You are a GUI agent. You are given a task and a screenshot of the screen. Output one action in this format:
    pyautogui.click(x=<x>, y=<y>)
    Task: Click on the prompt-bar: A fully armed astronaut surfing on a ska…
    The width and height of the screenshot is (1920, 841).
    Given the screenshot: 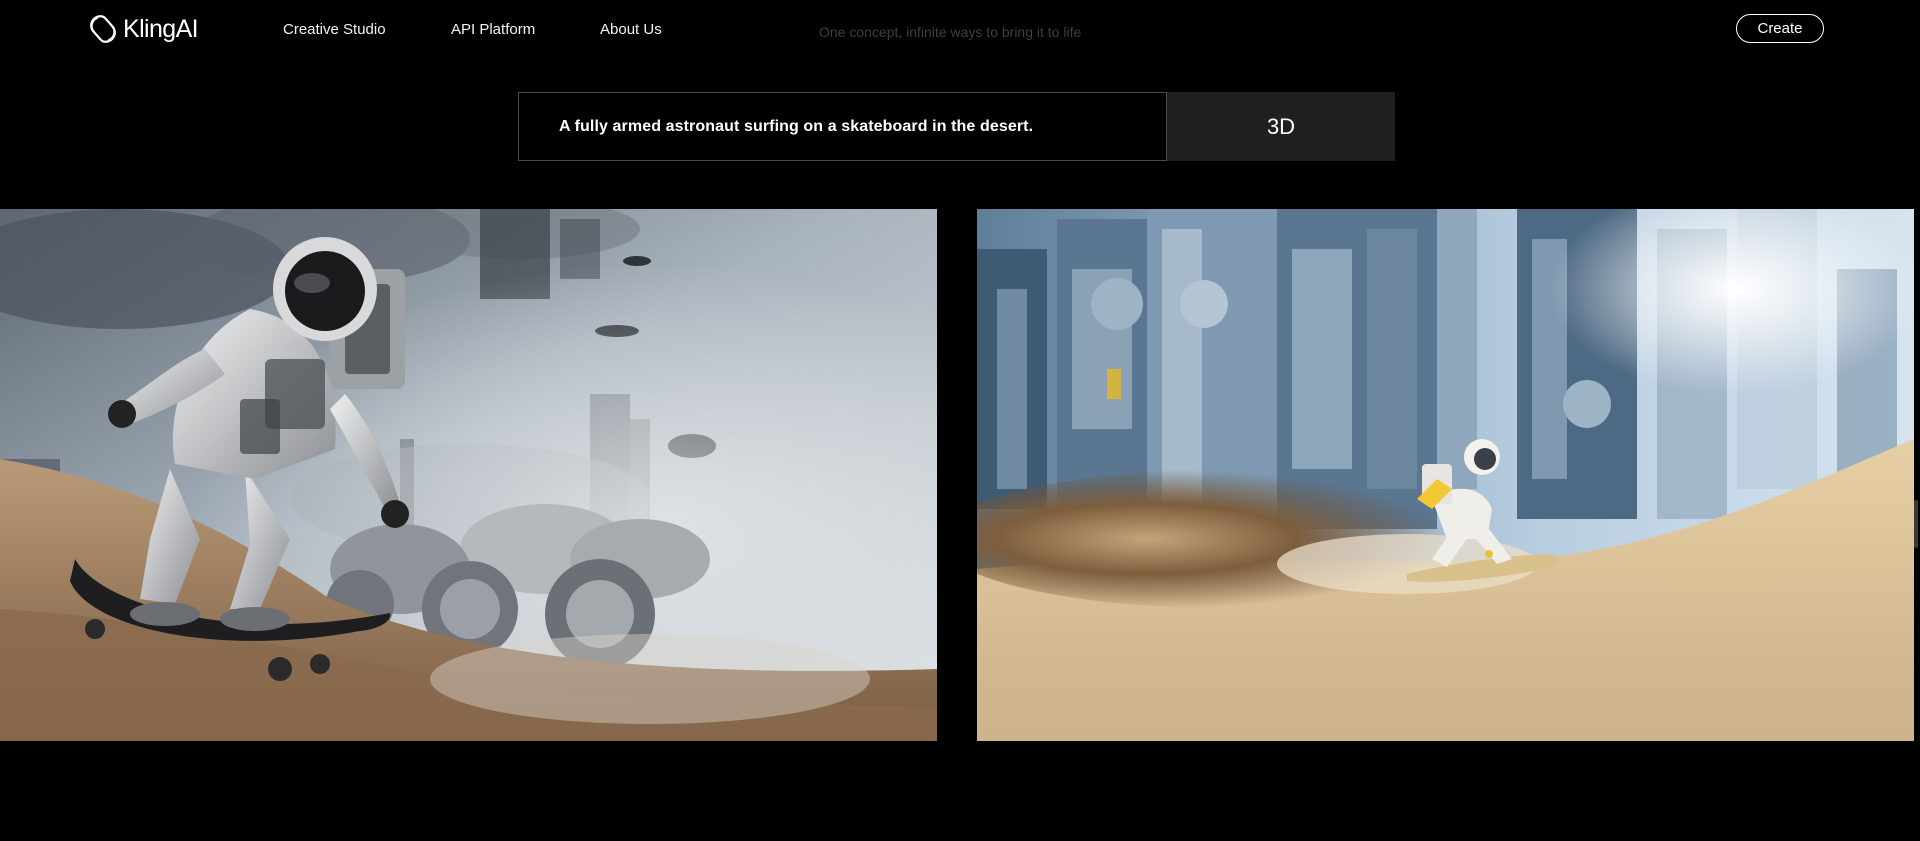 What is the action you would take?
    pyautogui.click(x=956, y=126)
    